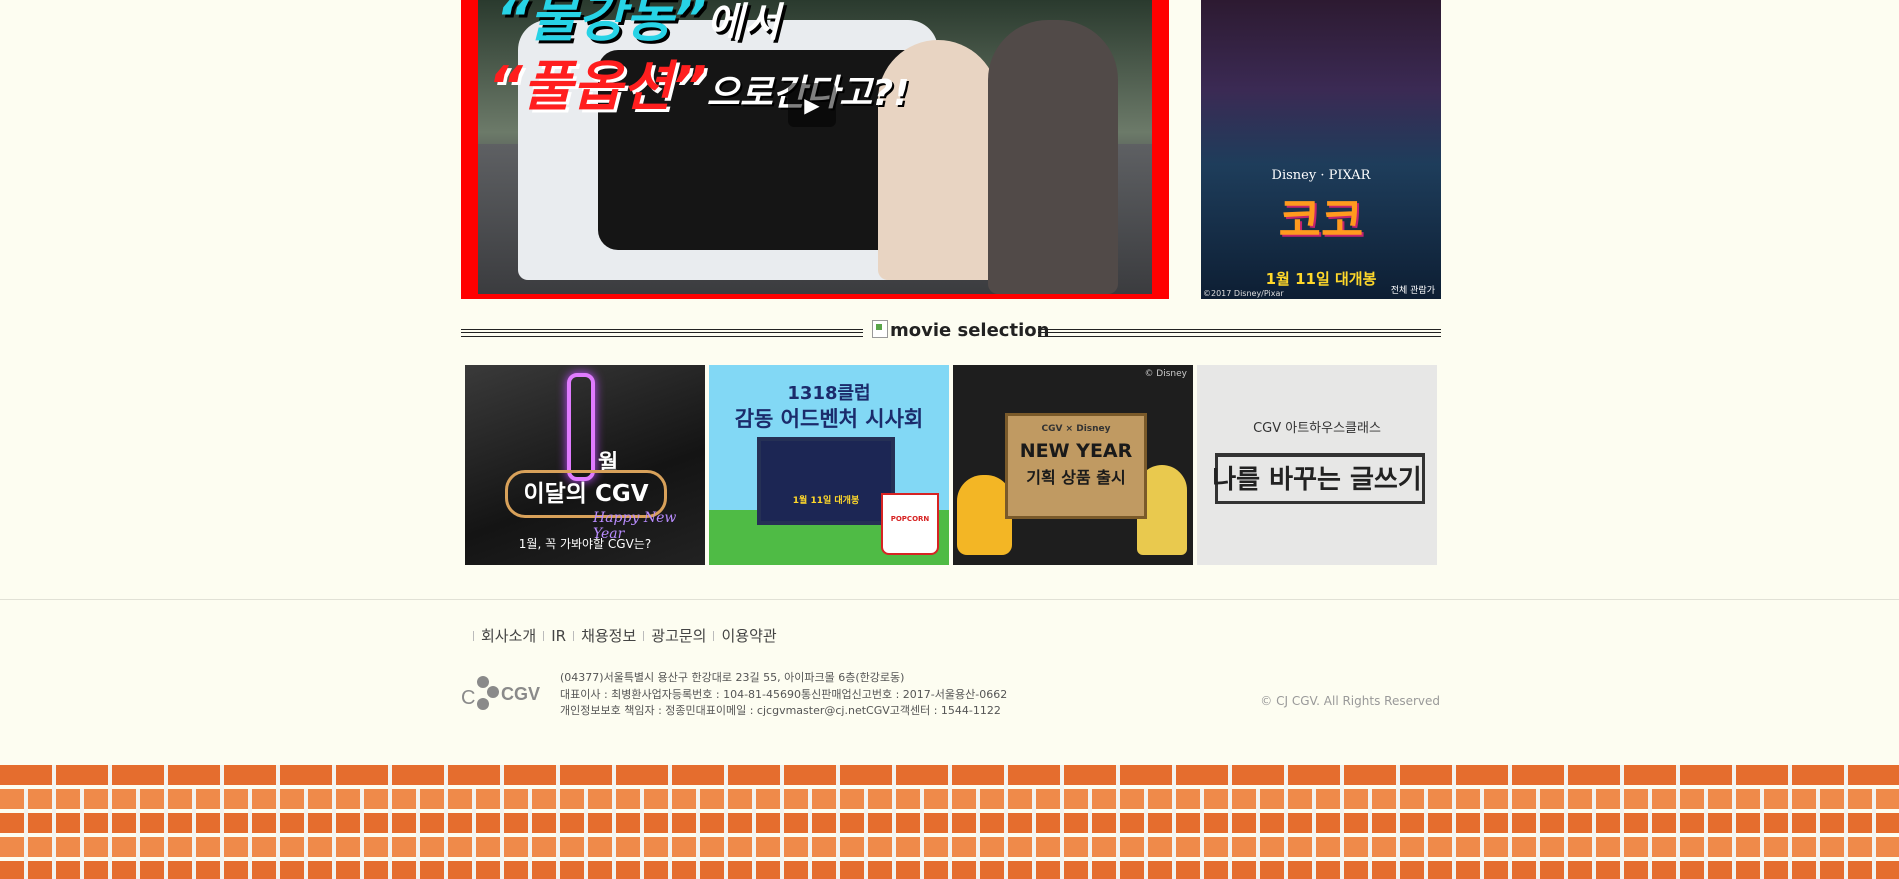 This screenshot has width=1899, height=879. What do you see at coordinates (1243, 293) in the screenshot?
I see `poster-copyright: ©2017 Disney/Pixar` at bounding box center [1243, 293].